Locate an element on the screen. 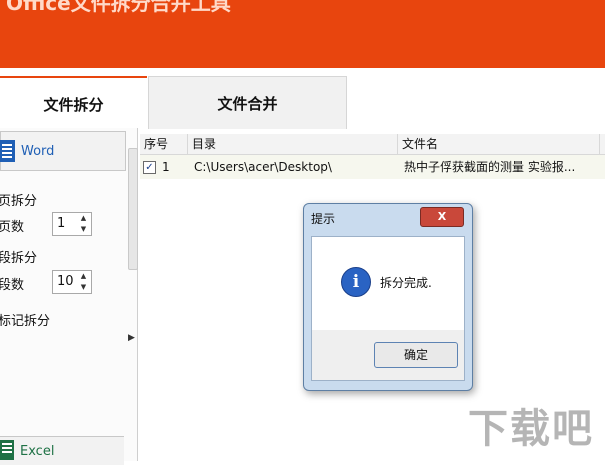 The image size is (605, 465). column-header-index: 序号 is located at coordinates (164, 144).